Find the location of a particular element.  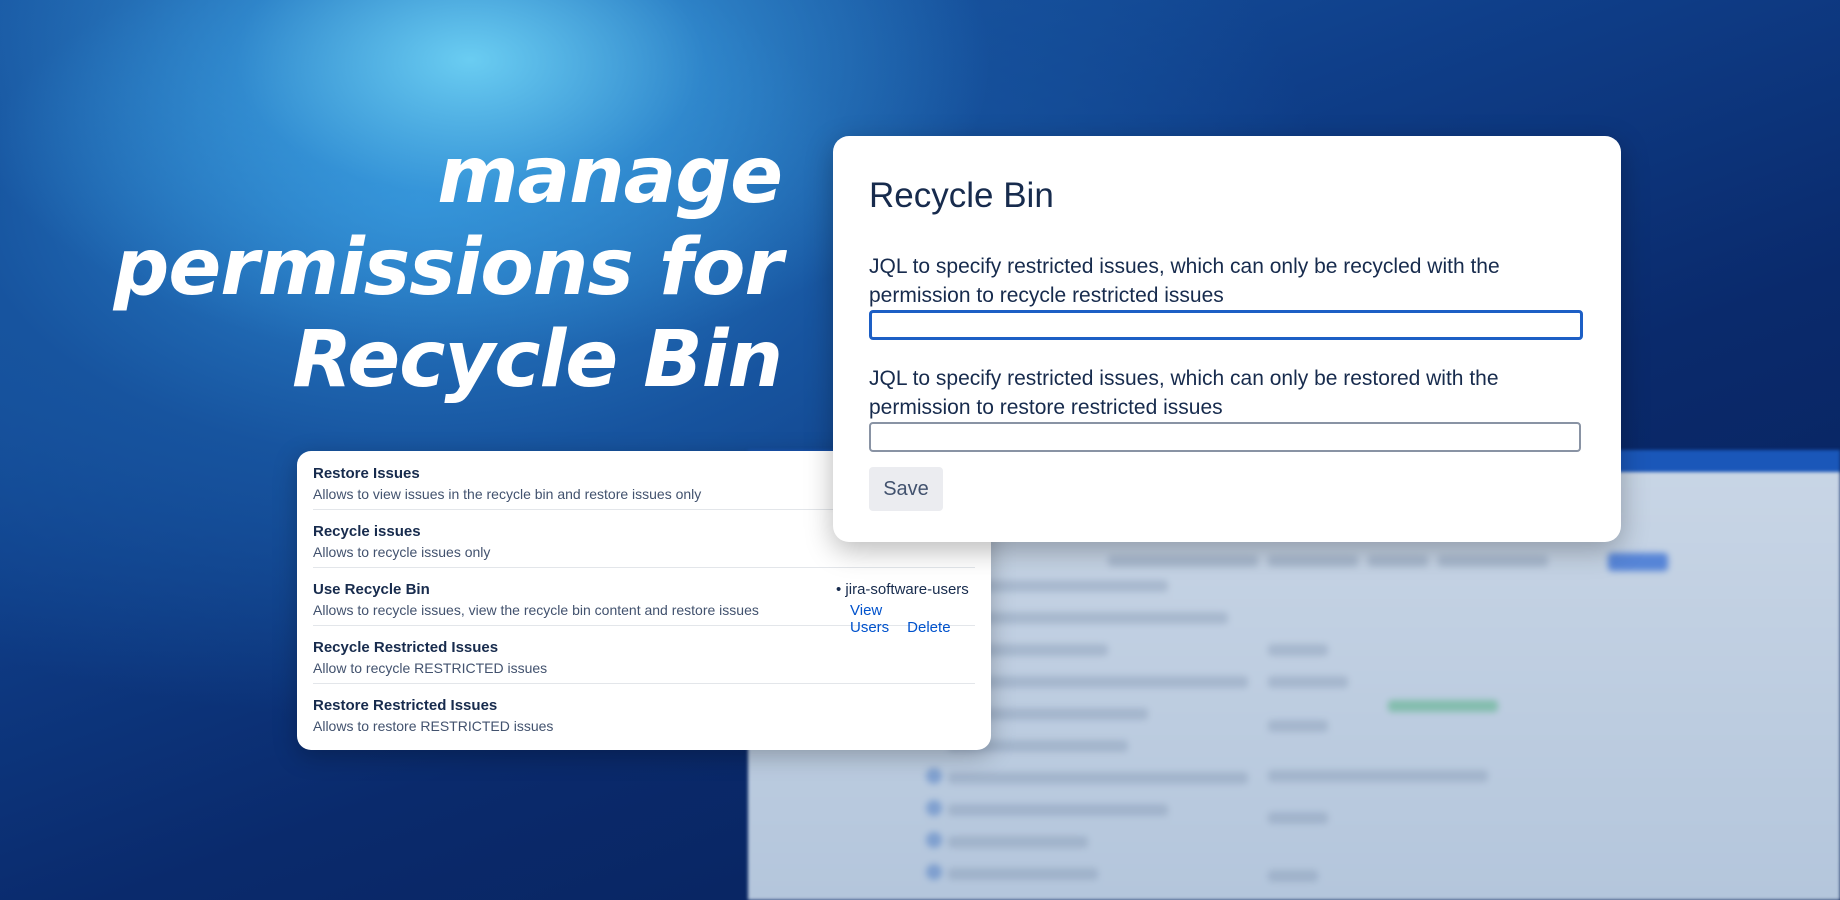

headline-line-3: Recycle Bin is located at coordinates (537, 360).